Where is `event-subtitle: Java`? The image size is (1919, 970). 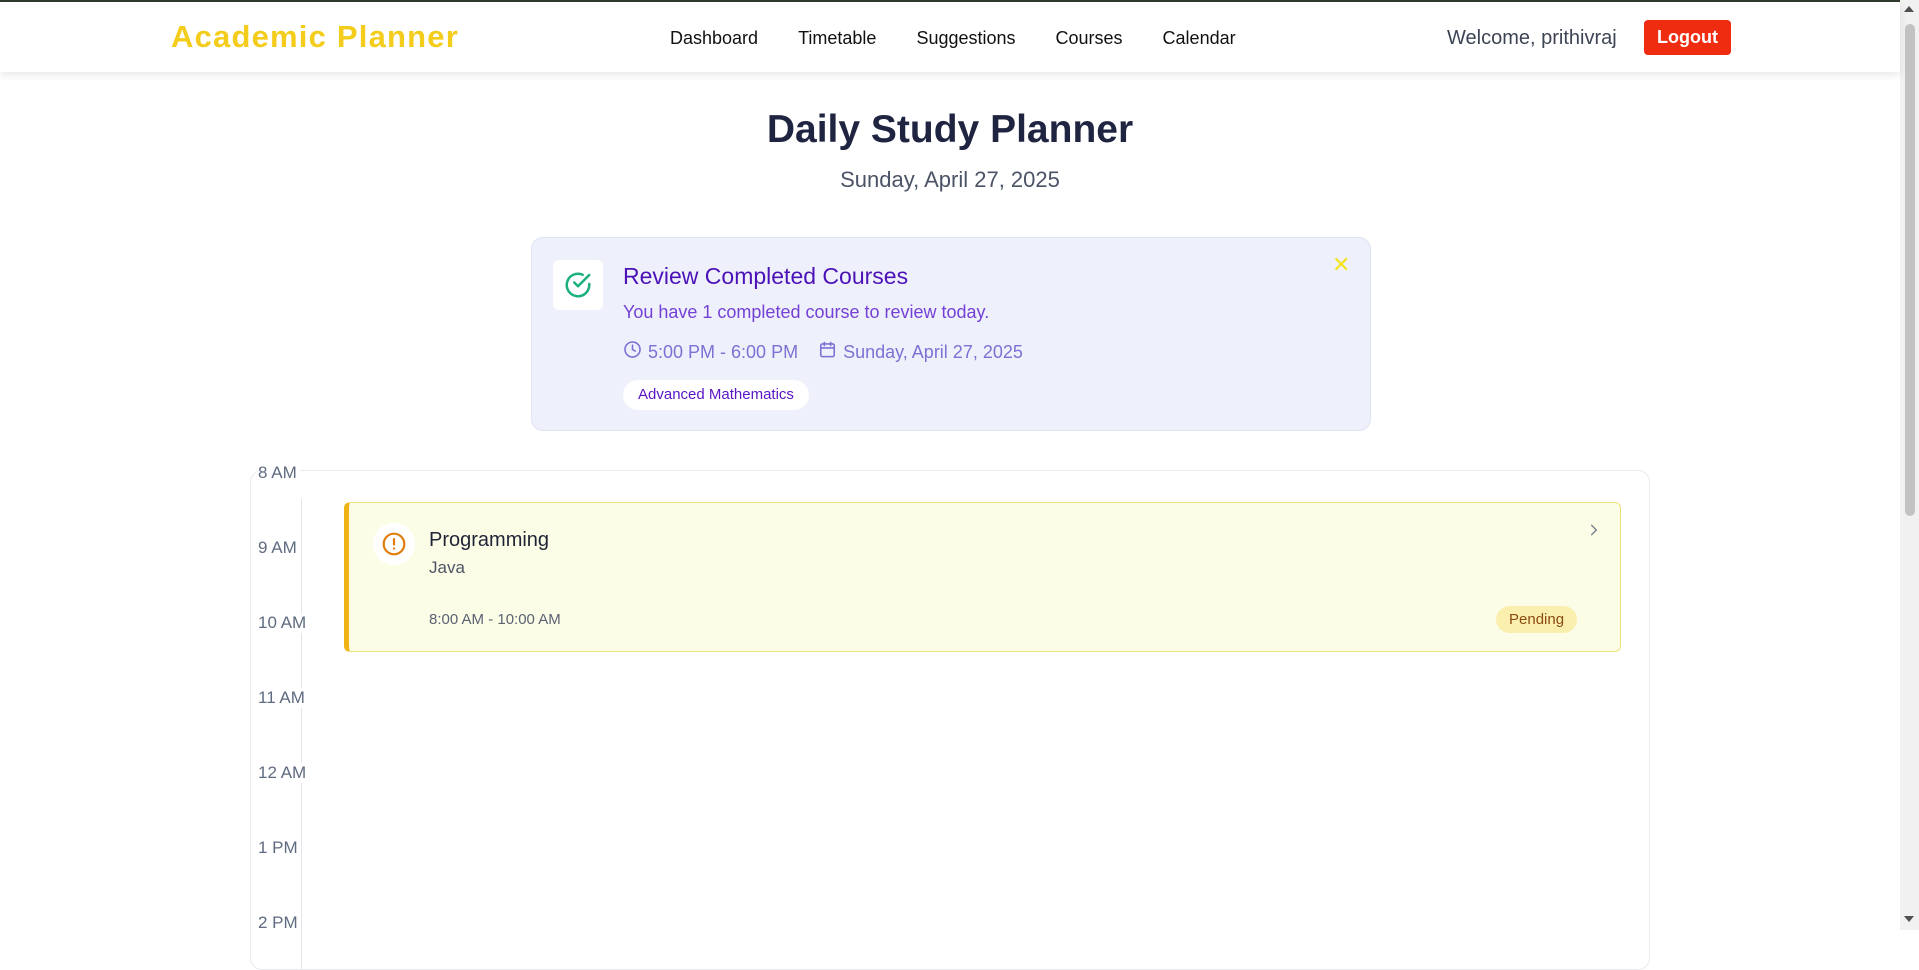 event-subtitle: Java is located at coordinates (447, 567).